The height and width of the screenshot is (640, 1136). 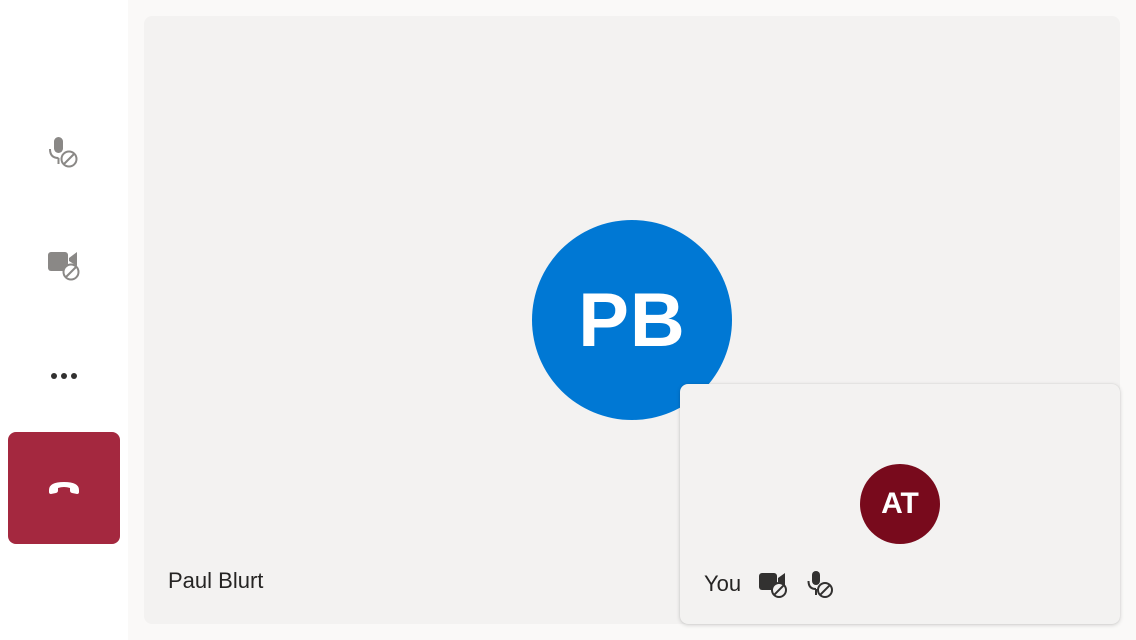 I want to click on call-controls-rail, so click(x=64, y=320).